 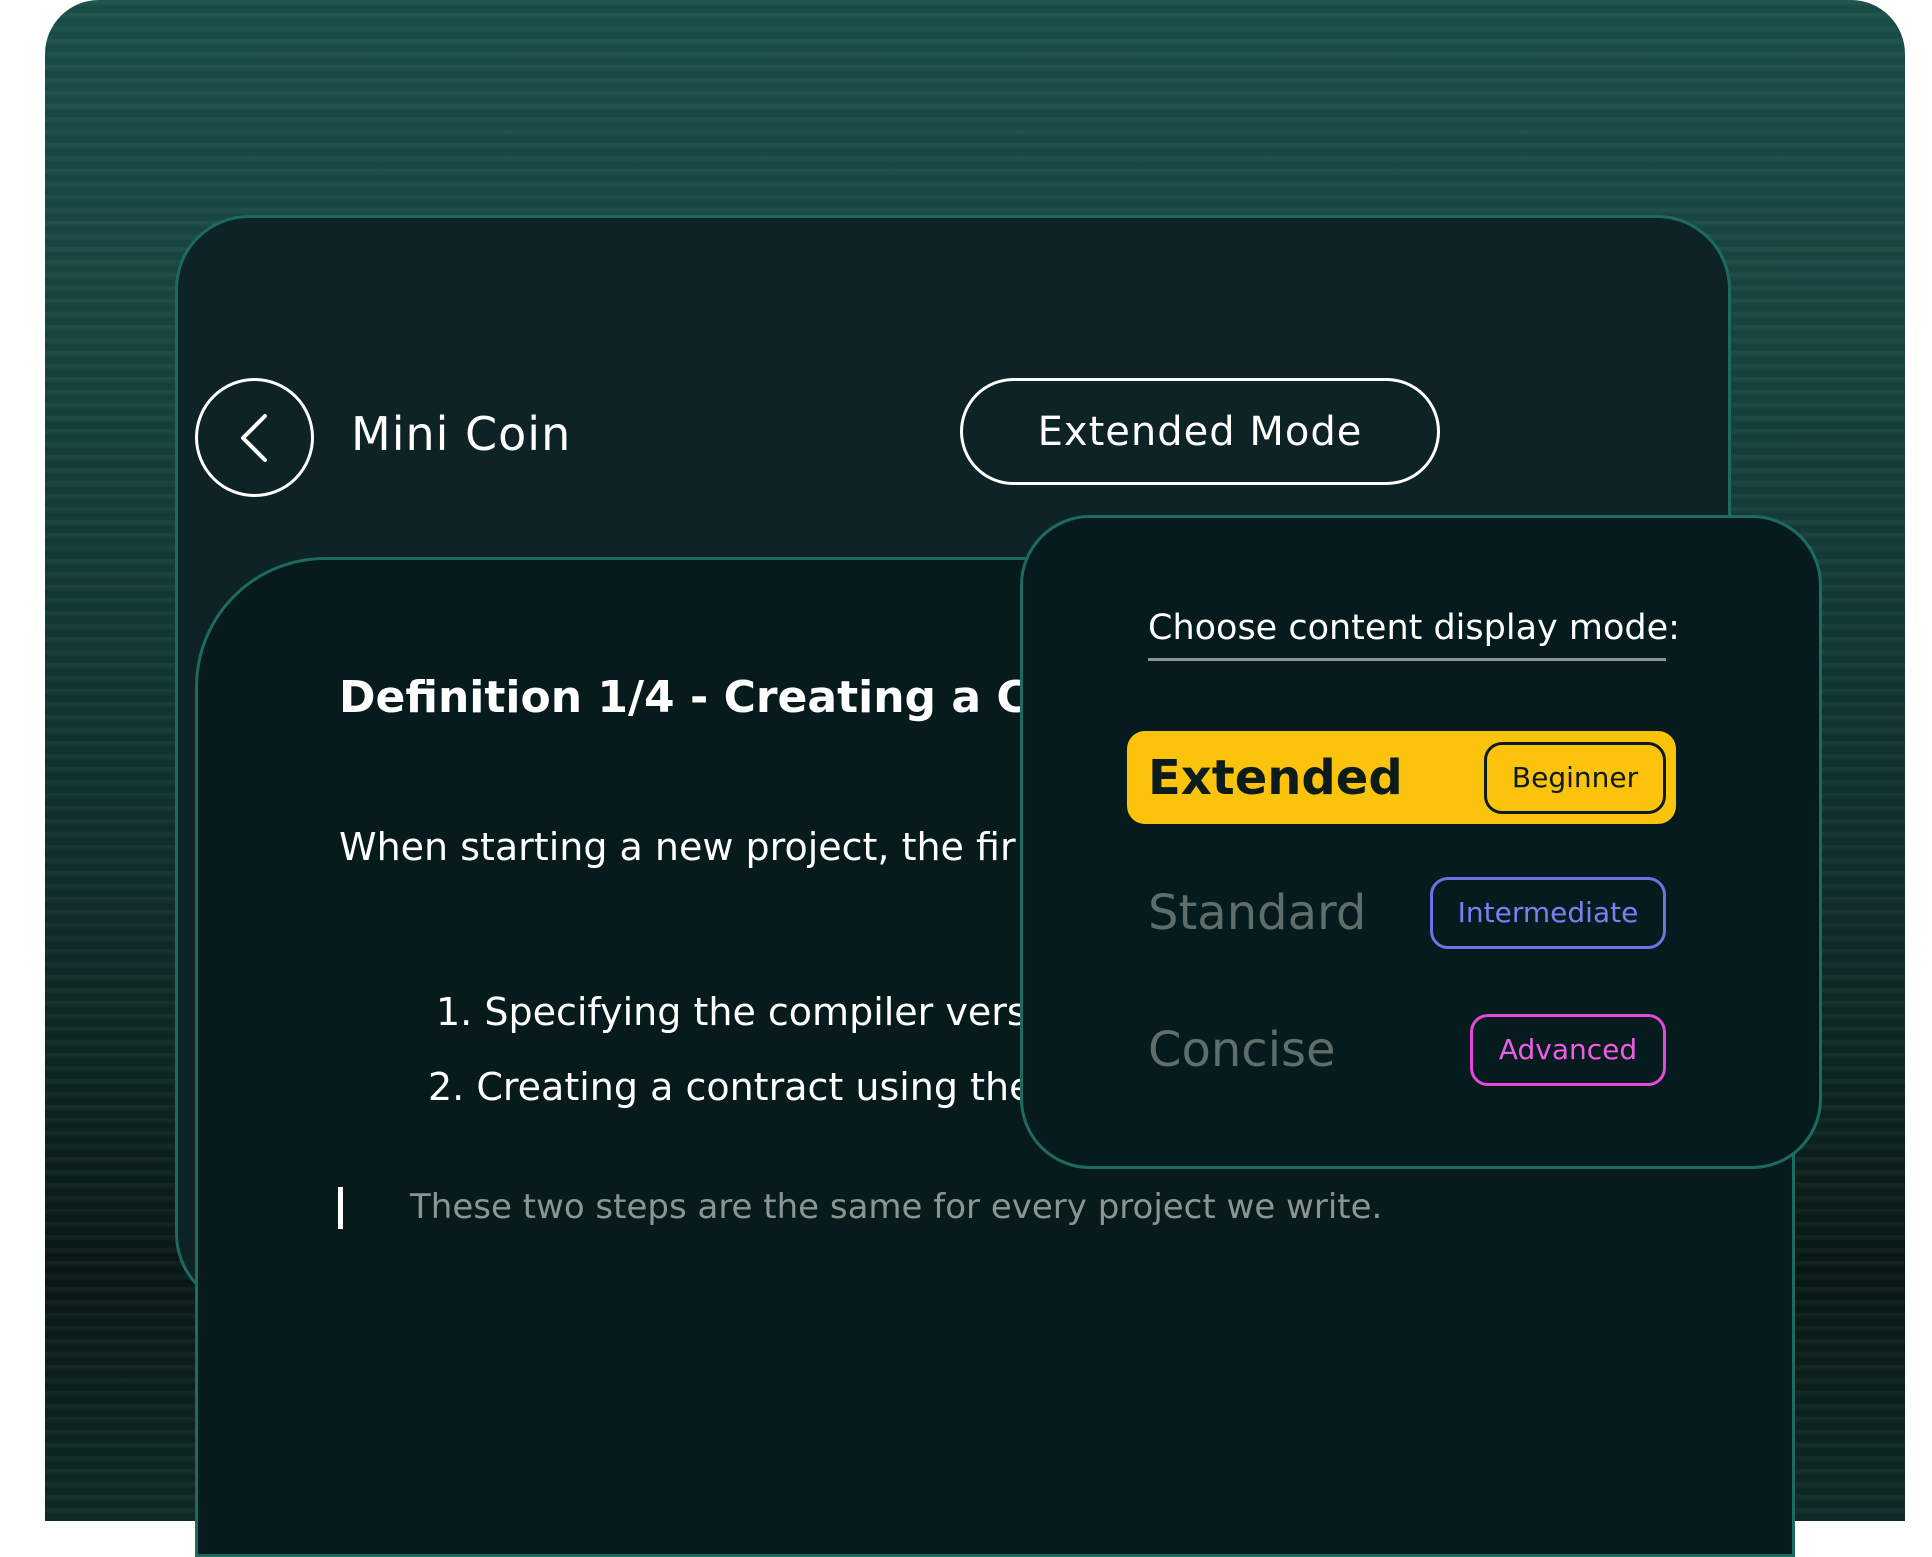 I want to click on mode-option-label: Extended, so click(x=1275, y=777).